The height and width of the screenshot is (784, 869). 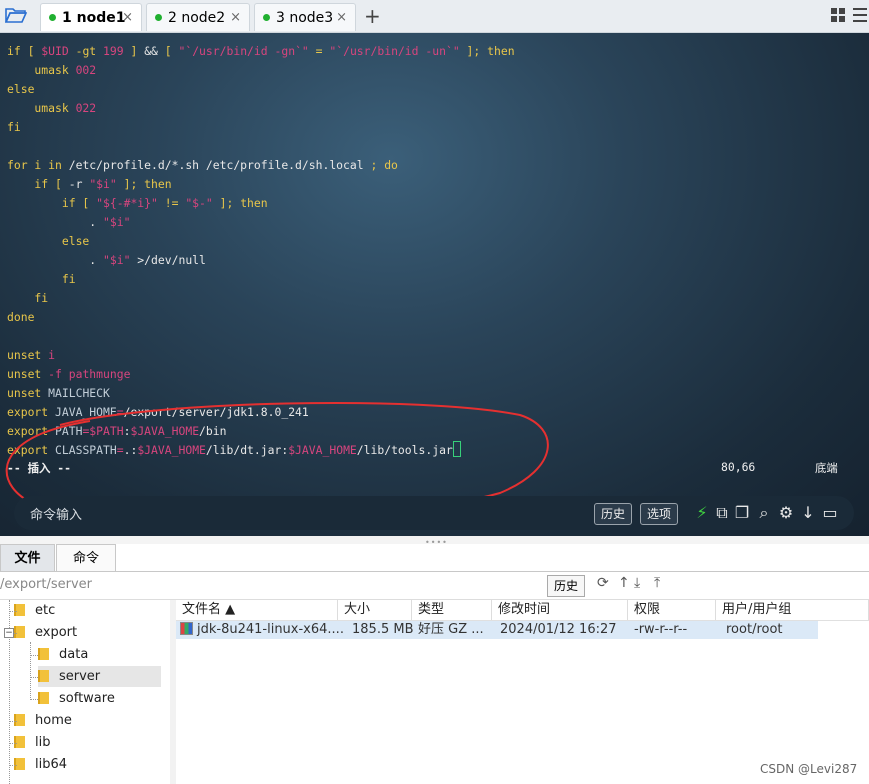 What do you see at coordinates (261, 70) in the screenshot?
I see `terminal-line: umask 002` at bounding box center [261, 70].